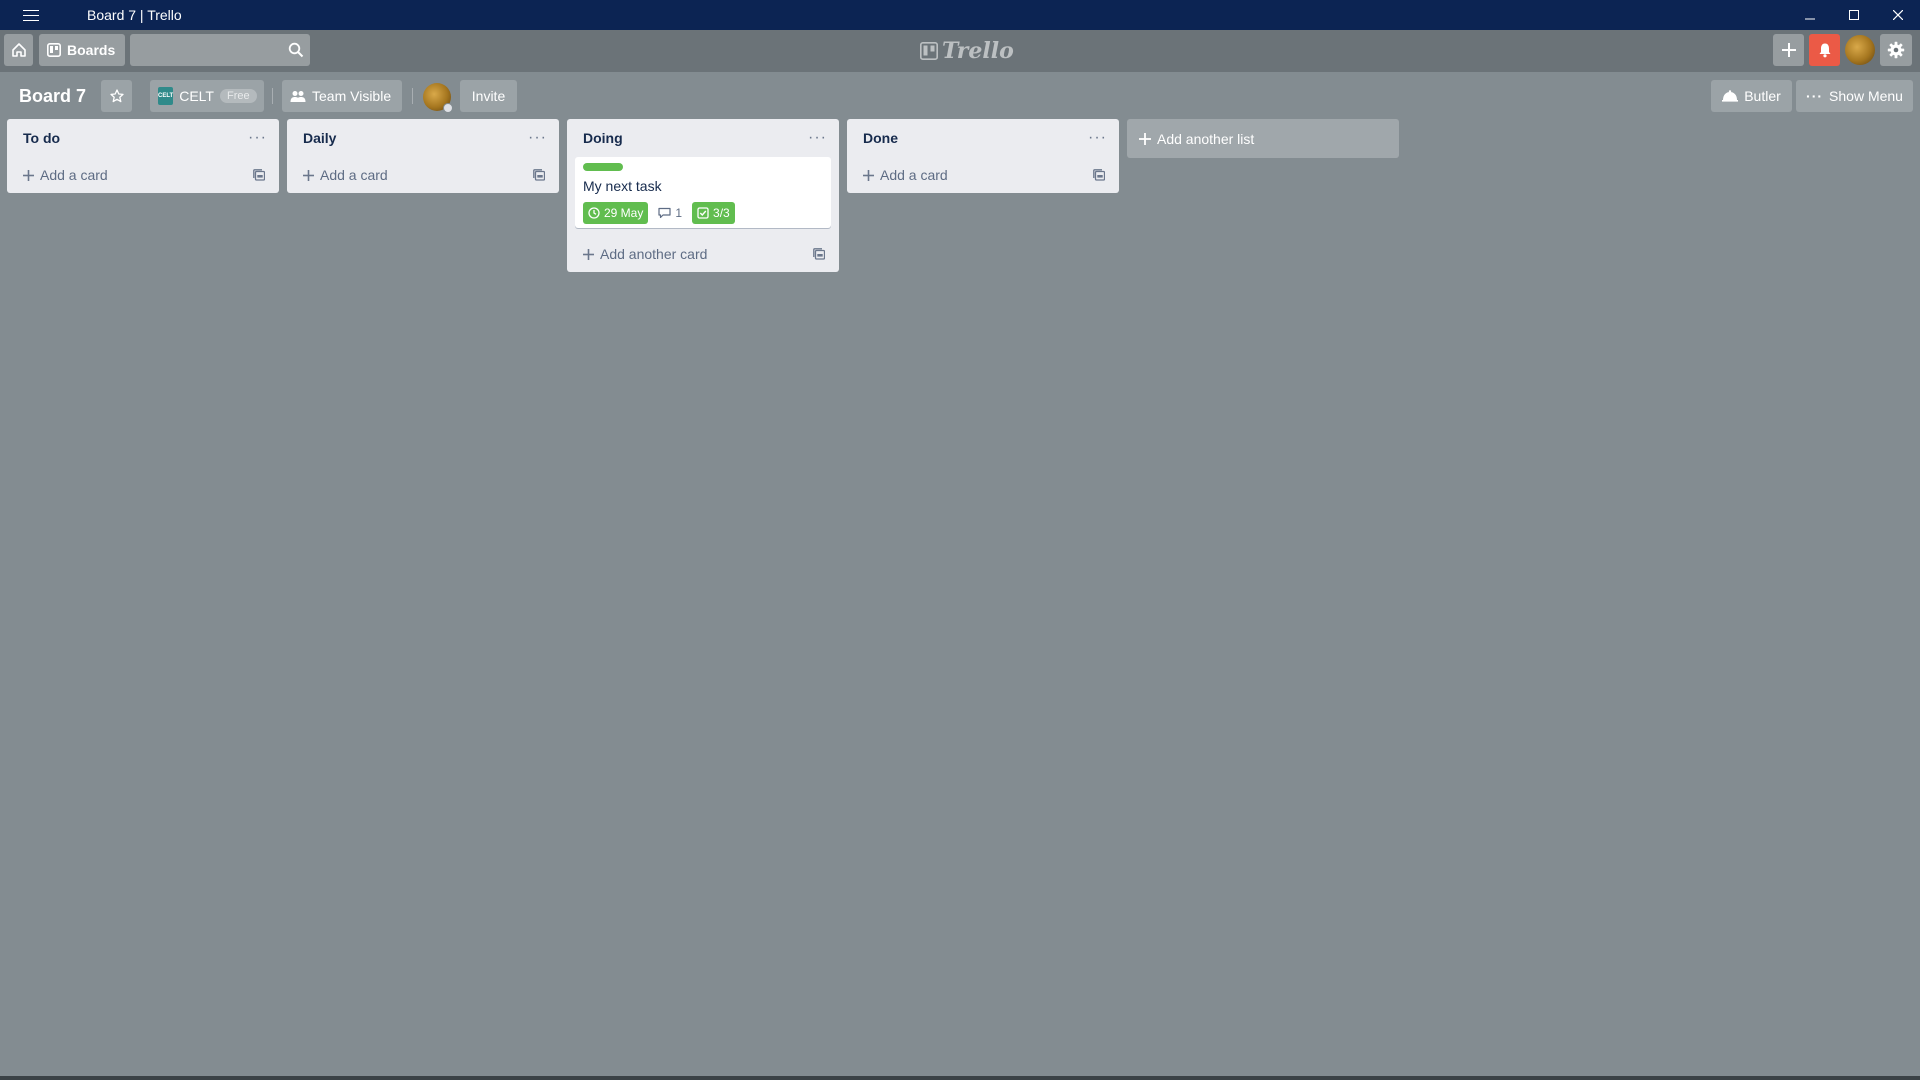 Image resolution: width=1920 pixels, height=1080 pixels. I want to click on more-dots-icon: ···, so click(1815, 96).